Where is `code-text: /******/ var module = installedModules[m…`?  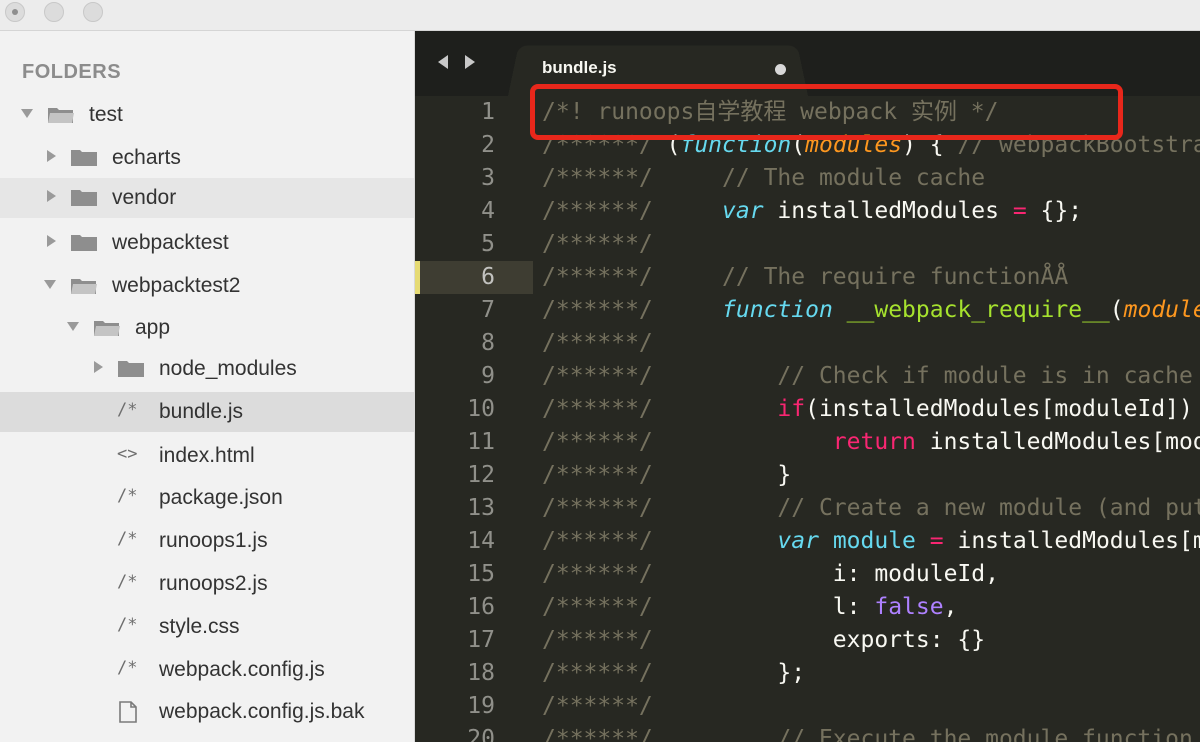 code-text: /******/ var module = installedModules[m… is located at coordinates (871, 541).